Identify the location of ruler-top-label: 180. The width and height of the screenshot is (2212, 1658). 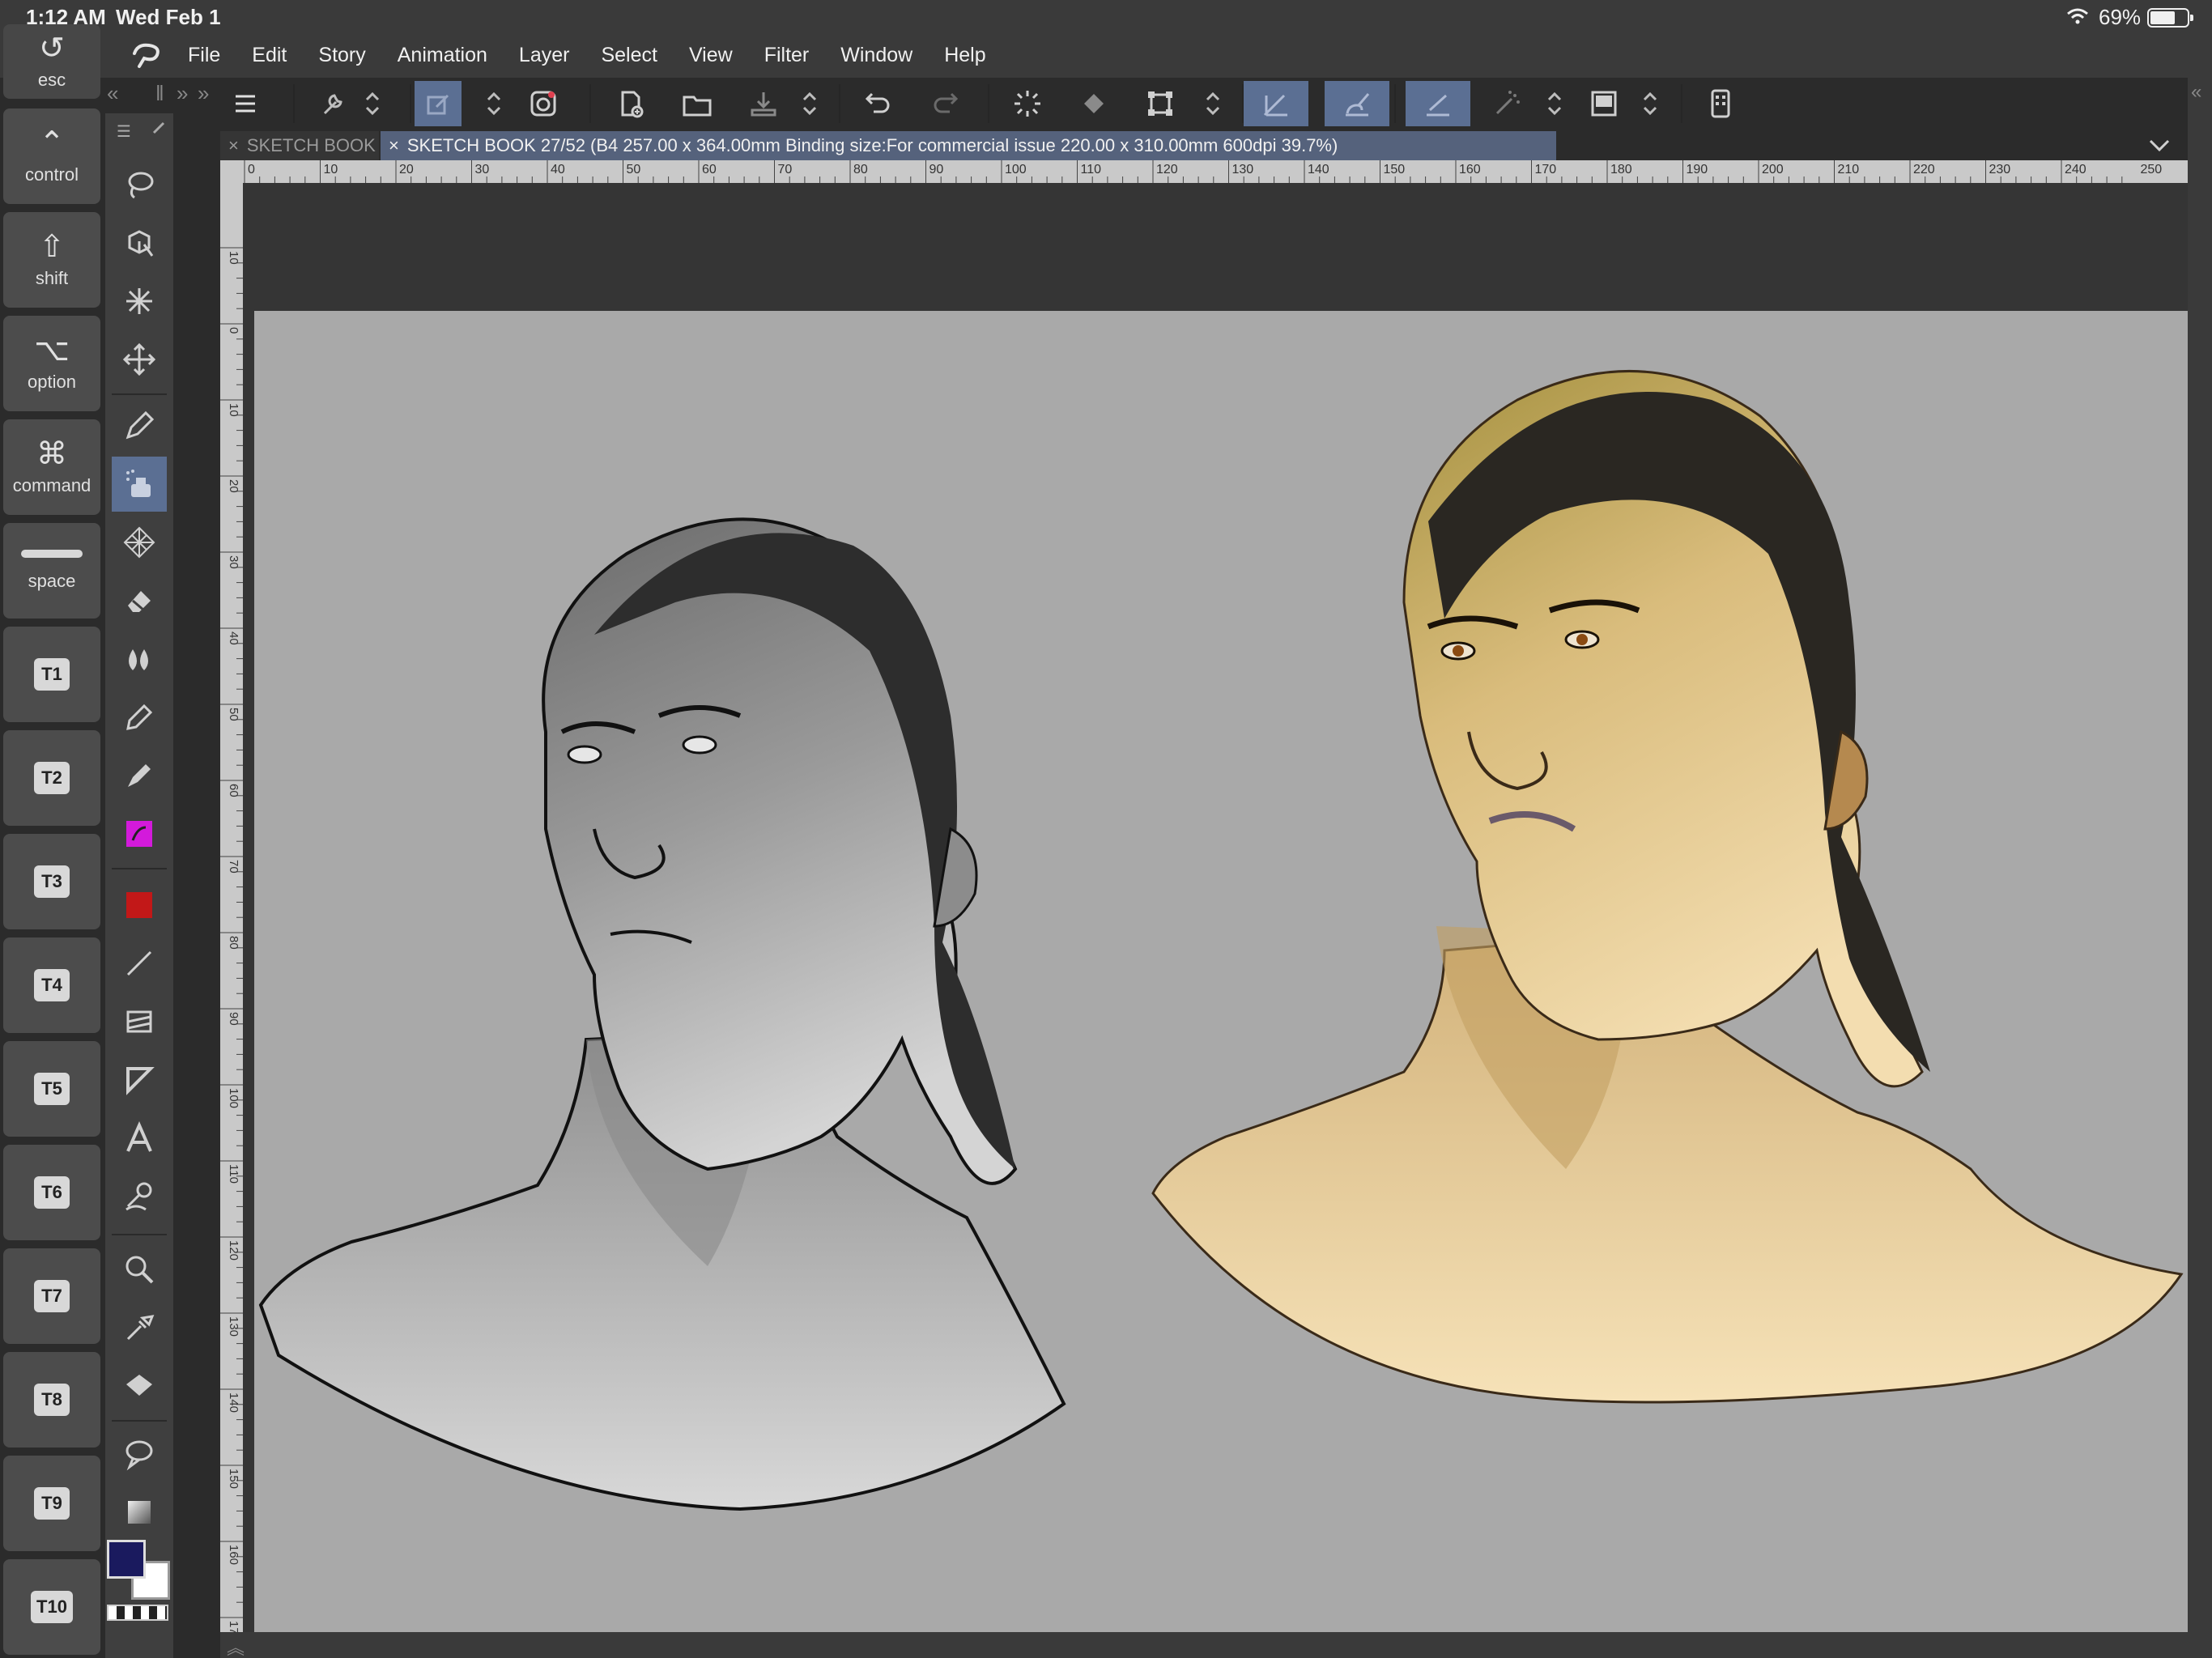
(1621, 169).